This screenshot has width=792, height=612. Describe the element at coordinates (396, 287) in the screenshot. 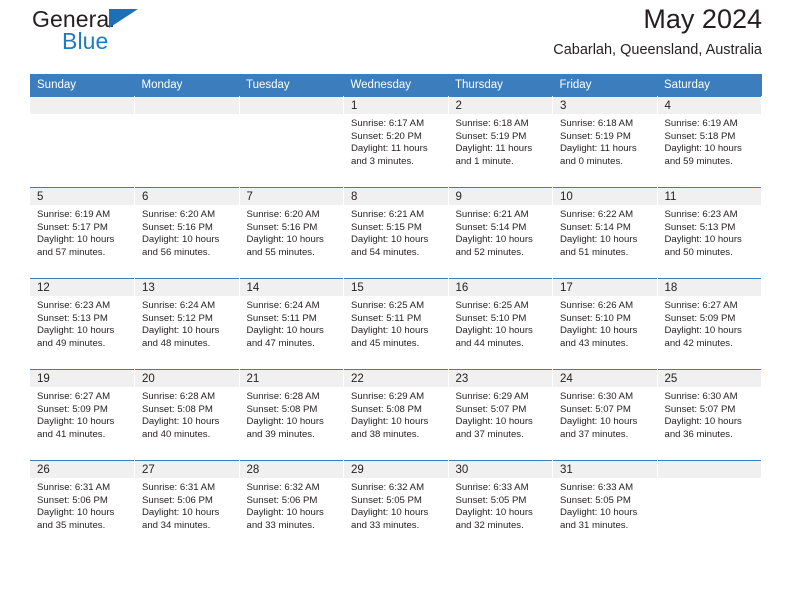

I see `day-number: 15` at that location.